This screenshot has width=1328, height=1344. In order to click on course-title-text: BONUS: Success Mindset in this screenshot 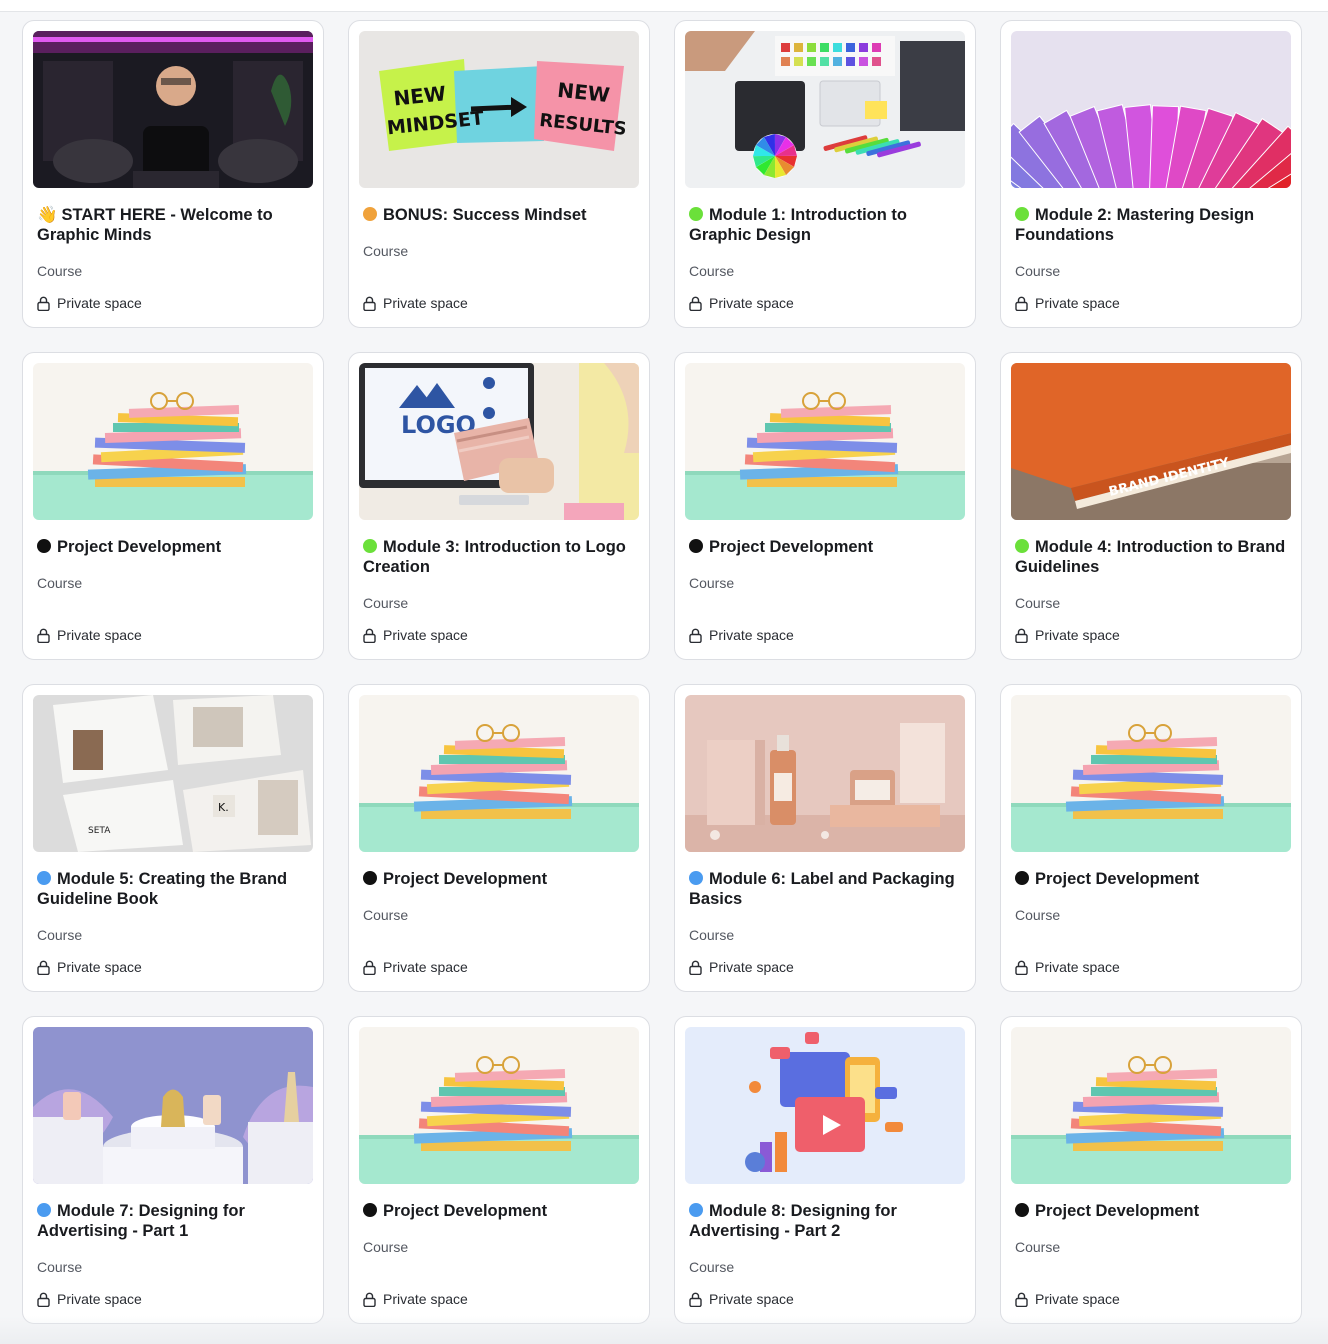, I will do `click(485, 215)`.